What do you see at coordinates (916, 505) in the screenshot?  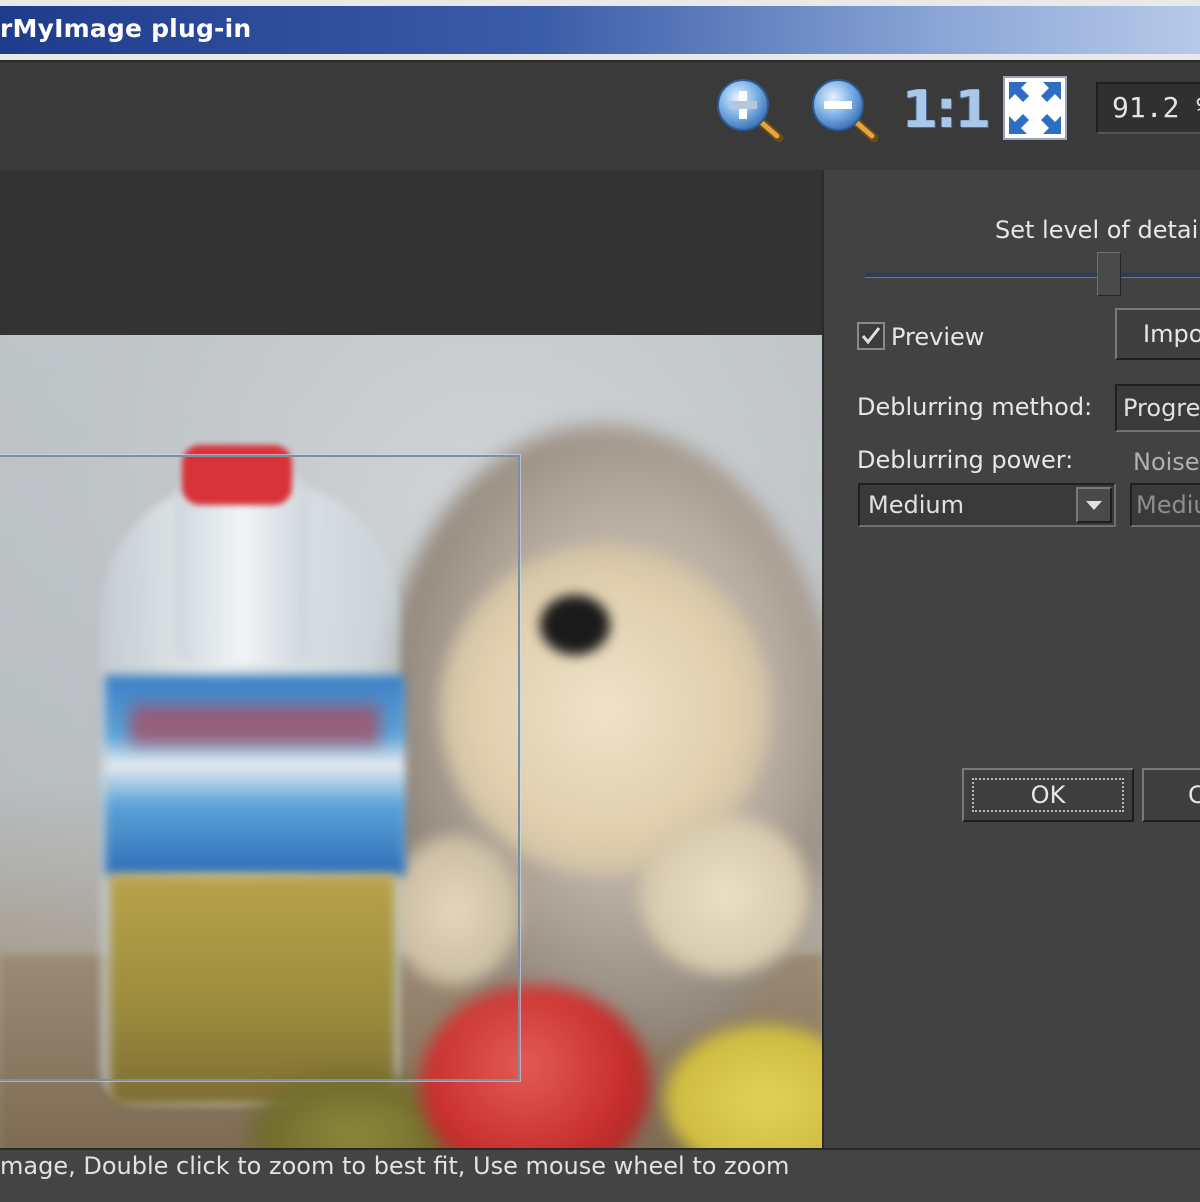 I see `deblurring-power-value: Medium` at bounding box center [916, 505].